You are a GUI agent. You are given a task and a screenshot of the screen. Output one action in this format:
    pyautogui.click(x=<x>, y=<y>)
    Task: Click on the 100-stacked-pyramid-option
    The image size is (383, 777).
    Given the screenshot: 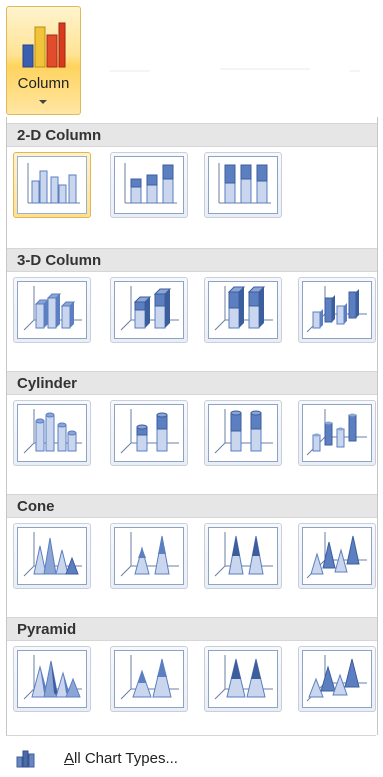 What is the action you would take?
    pyautogui.click(x=243, y=679)
    